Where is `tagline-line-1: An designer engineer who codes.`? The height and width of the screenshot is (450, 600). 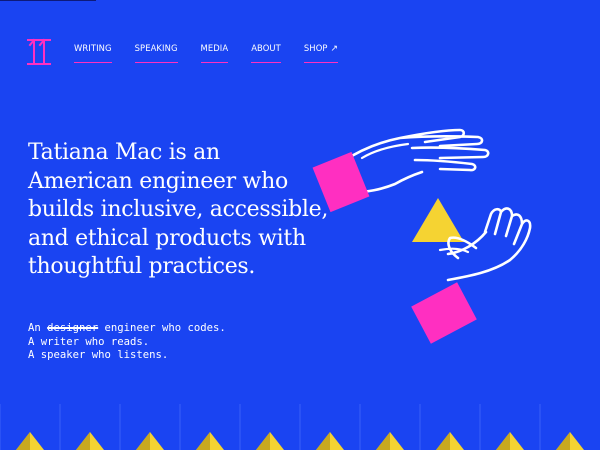
tagline-line-1: An designer engineer who codes. is located at coordinates (127, 329).